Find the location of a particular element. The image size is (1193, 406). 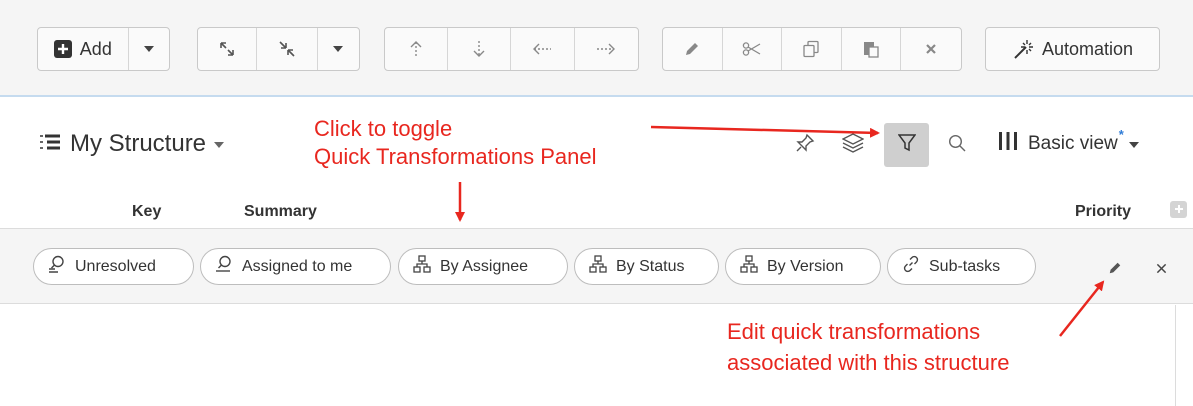

quick-transformation-unresolved: Unresolved is located at coordinates (113, 266).